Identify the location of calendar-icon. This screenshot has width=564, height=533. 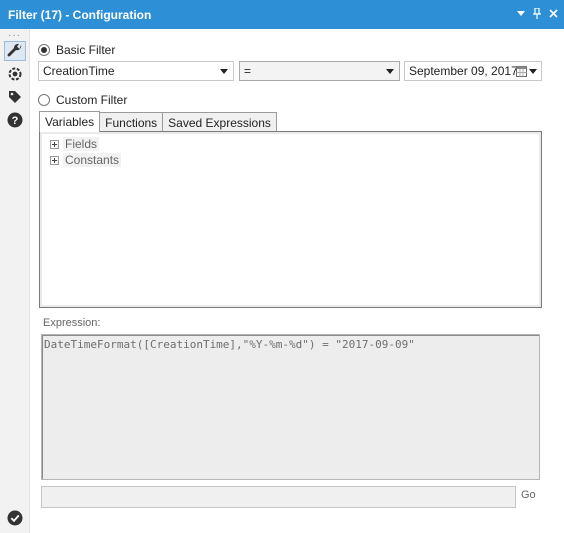
(521, 73).